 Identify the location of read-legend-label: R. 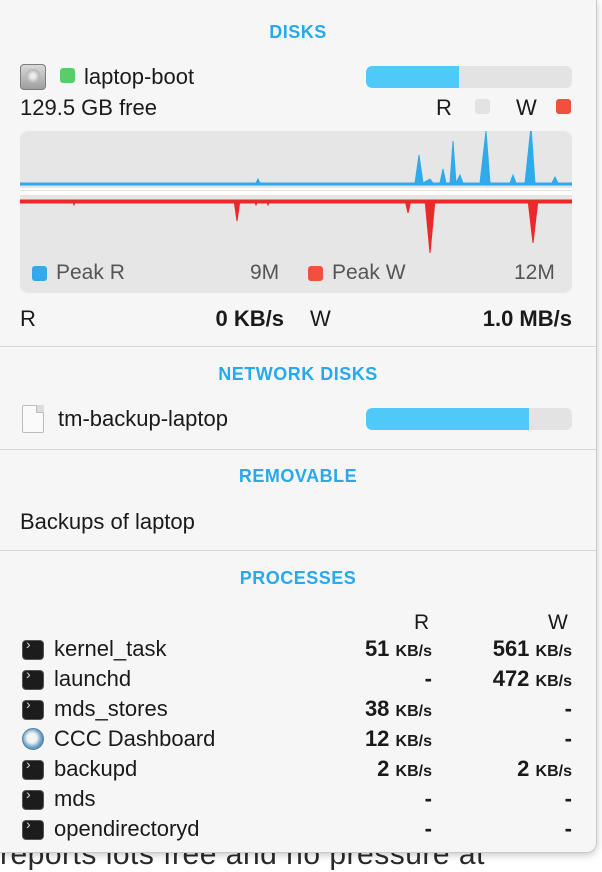
(444, 107).